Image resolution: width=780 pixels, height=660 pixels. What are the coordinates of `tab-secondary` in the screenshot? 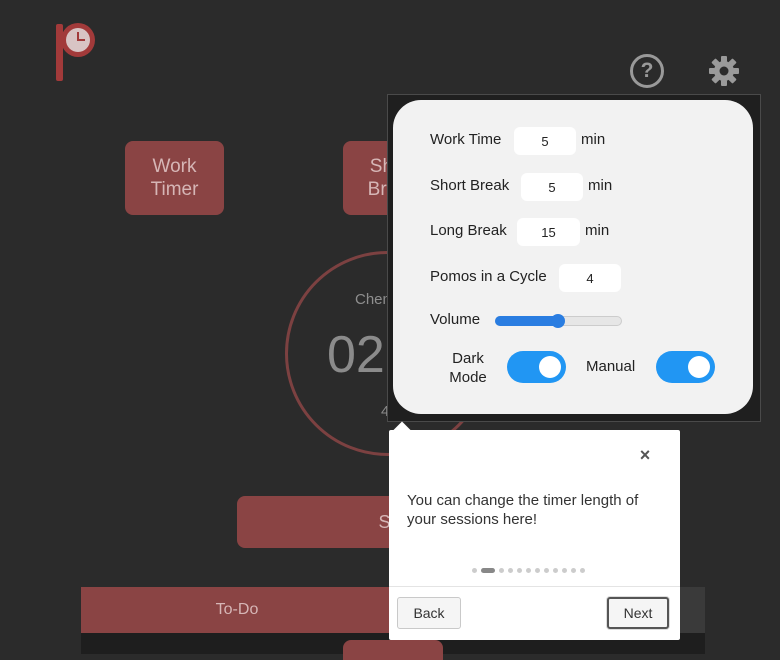 It's located at (692, 610).